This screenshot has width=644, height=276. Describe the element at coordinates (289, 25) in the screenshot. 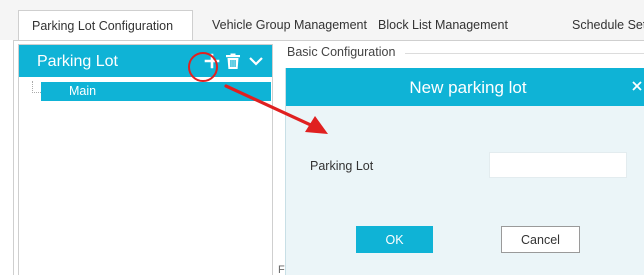

I see `tab-vehicle-group-management: Vehicle Group Management` at that location.